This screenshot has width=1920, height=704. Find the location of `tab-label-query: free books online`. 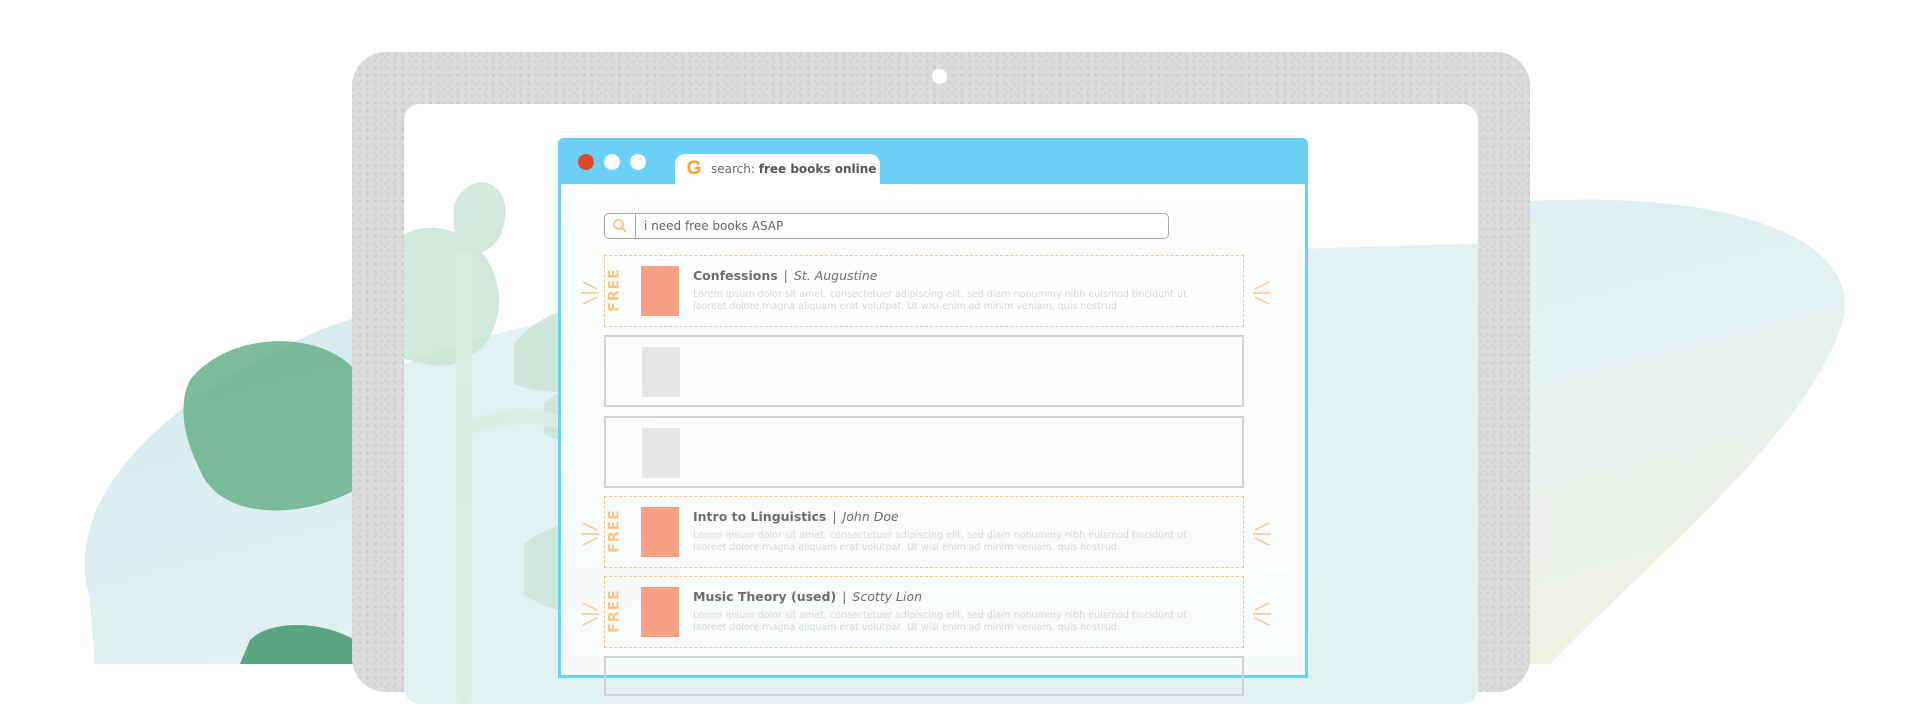

tab-label-query: free books online is located at coordinates (817, 169).